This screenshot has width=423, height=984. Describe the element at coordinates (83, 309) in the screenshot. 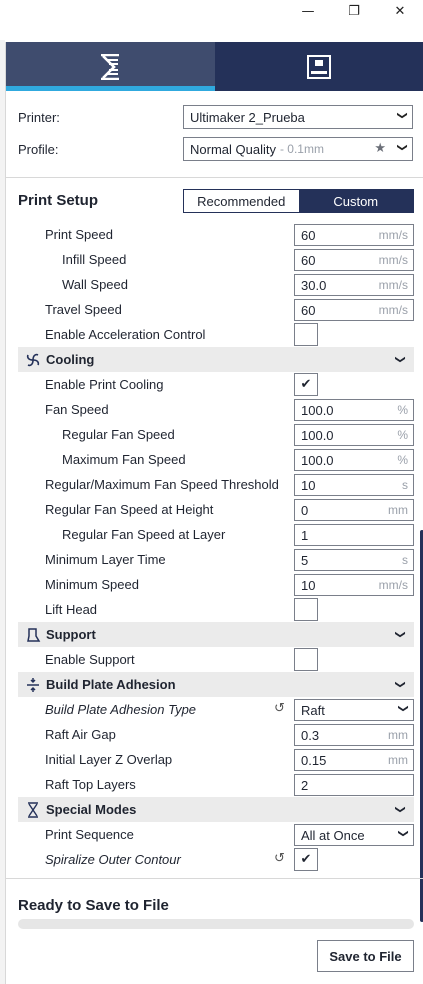

I see `setting-label: Travel Speed` at that location.